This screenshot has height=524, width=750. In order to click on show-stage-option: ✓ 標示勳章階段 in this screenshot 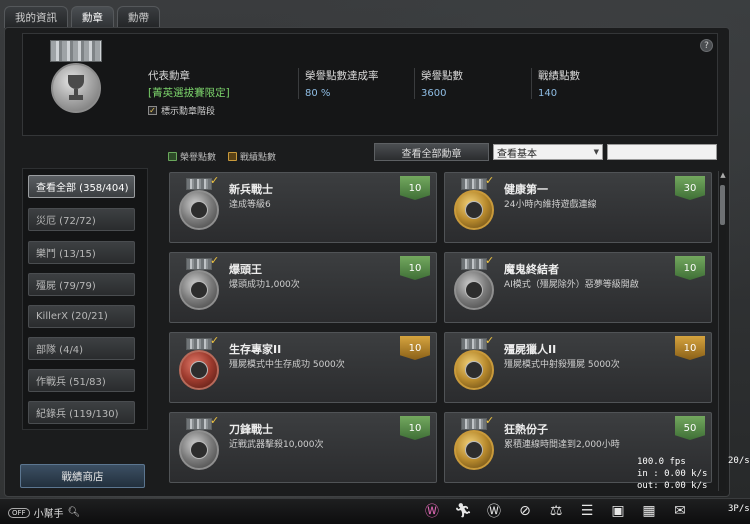, I will do `click(189, 110)`.